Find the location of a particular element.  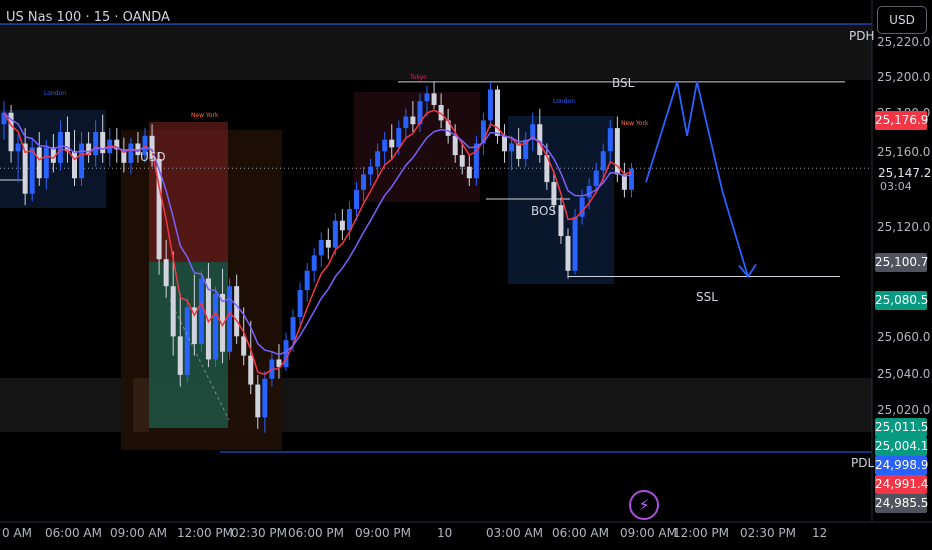

session-label-london-2: London is located at coordinates (564, 101).